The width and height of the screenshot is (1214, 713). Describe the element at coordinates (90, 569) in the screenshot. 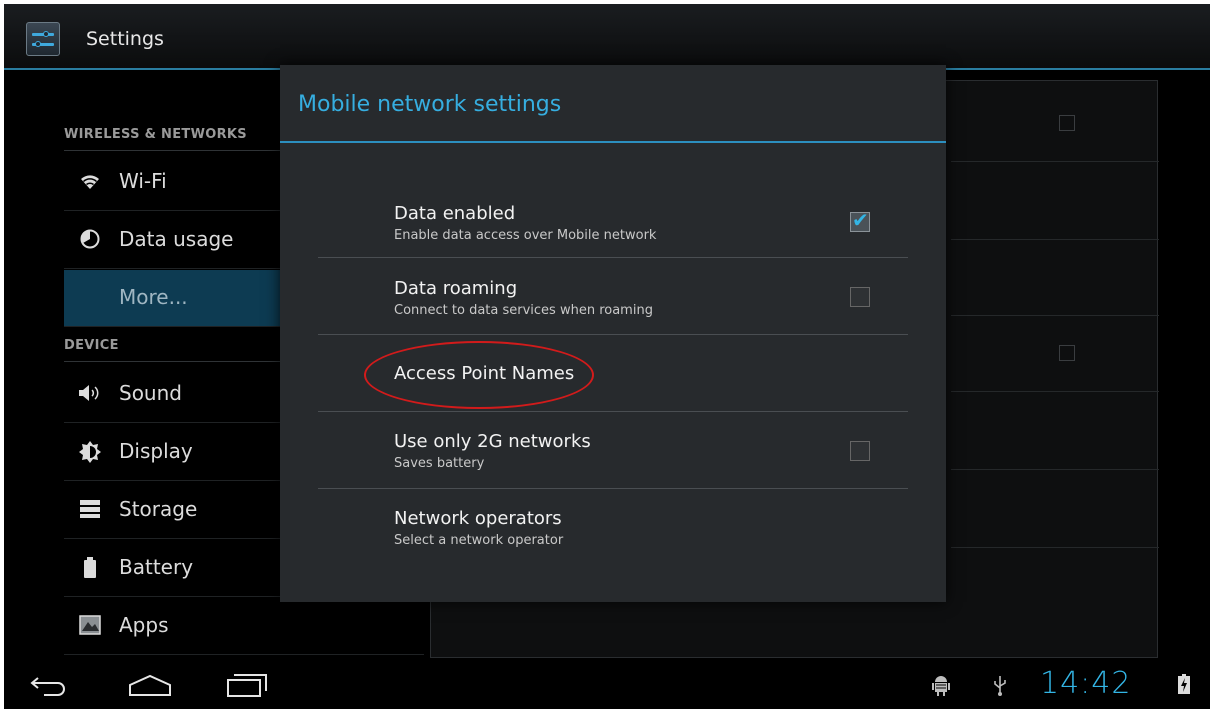

I see `battery-icon` at that location.